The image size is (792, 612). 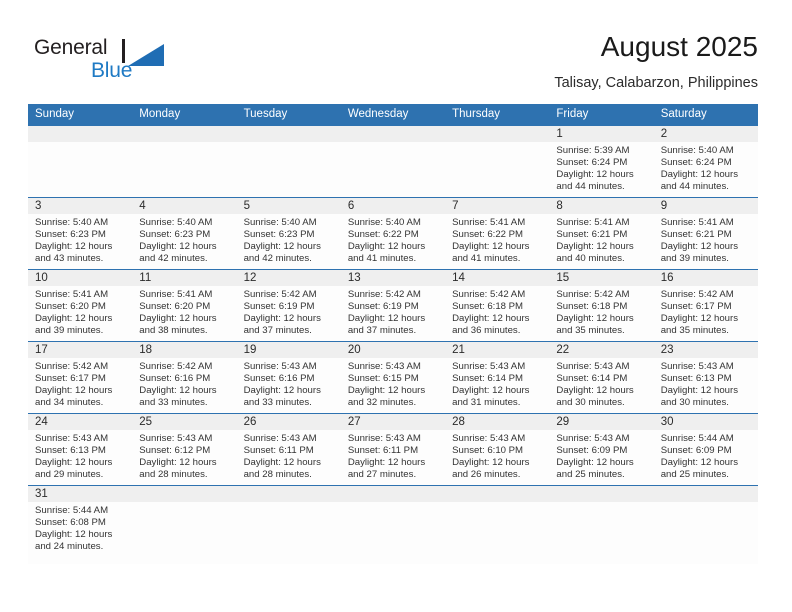 What do you see at coordinates (70, 523) in the screenshot?
I see `sunset-text: Sunset: 6:08 PM` at bounding box center [70, 523].